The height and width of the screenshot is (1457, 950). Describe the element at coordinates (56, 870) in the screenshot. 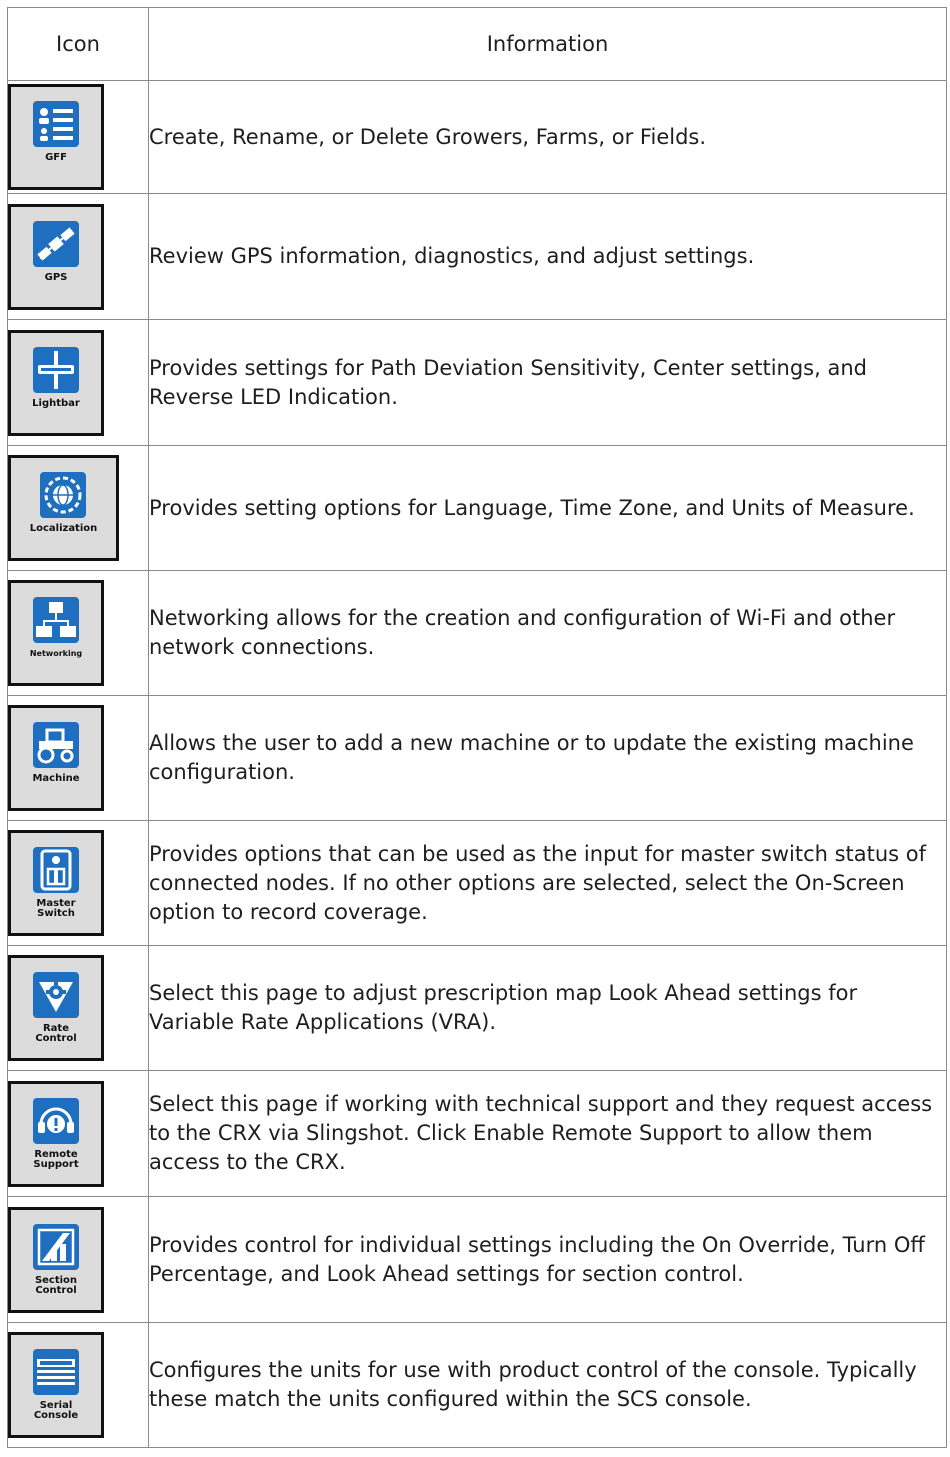

I see `master-switch-icon` at that location.